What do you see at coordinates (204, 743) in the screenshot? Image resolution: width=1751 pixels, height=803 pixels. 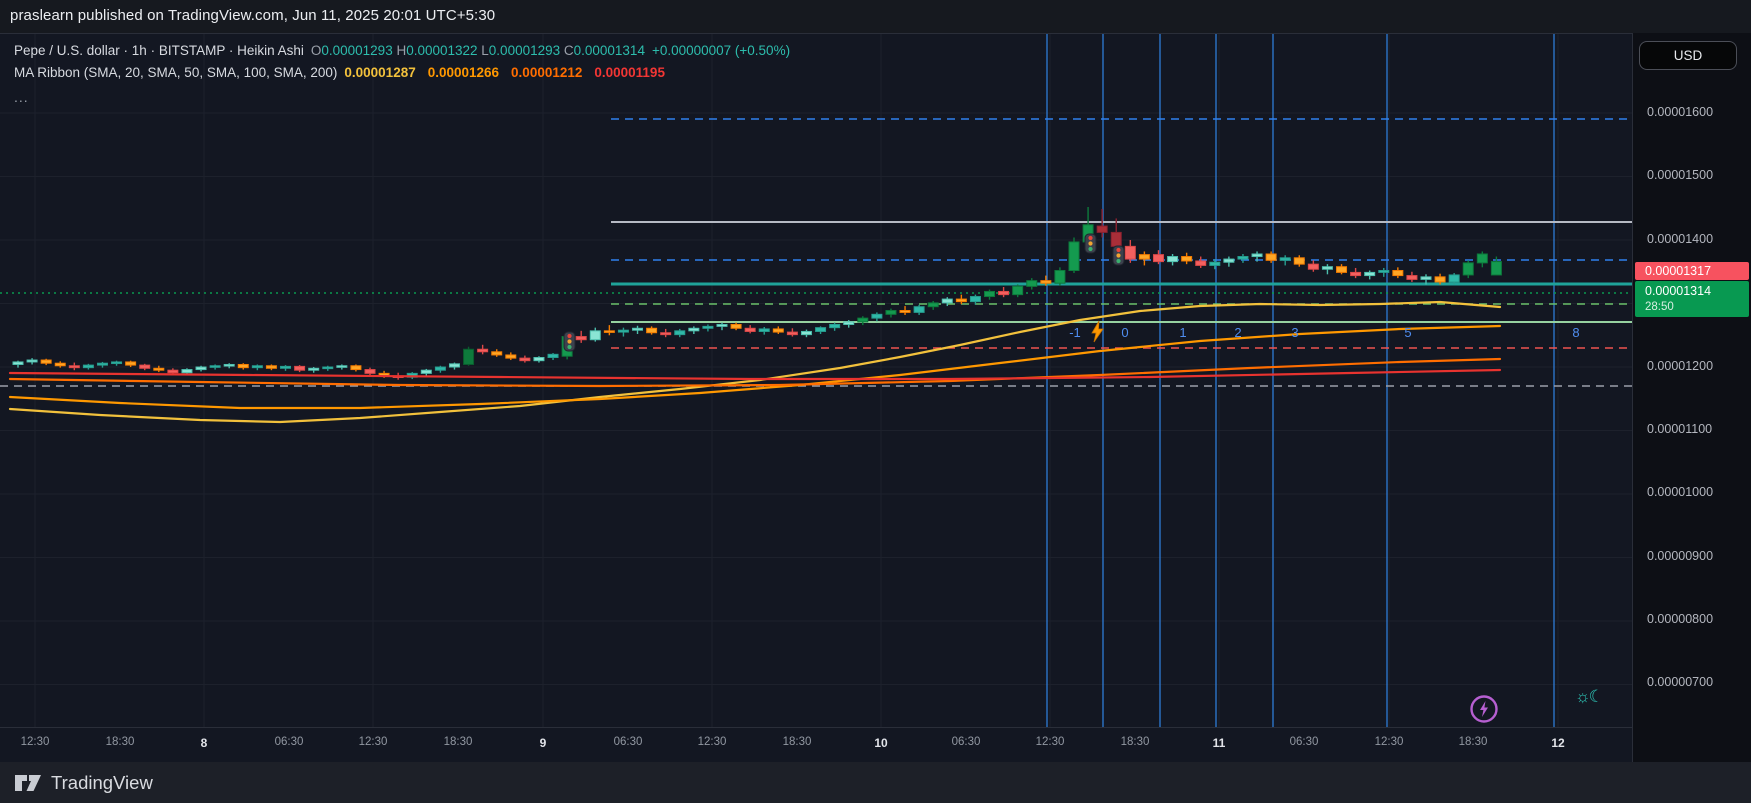 I see `time-tick-day: 8` at bounding box center [204, 743].